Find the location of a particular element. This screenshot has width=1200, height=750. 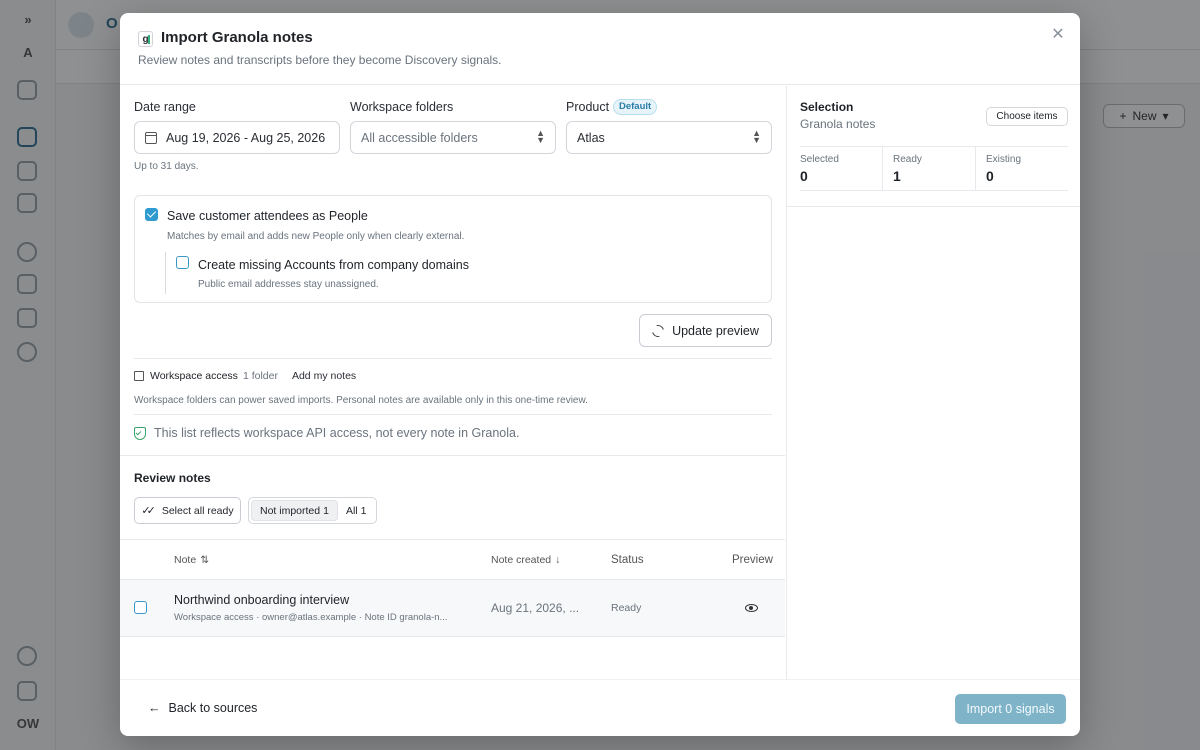

selection-stats: Selected 0 Ready 1 Existing 0 is located at coordinates (934, 168).